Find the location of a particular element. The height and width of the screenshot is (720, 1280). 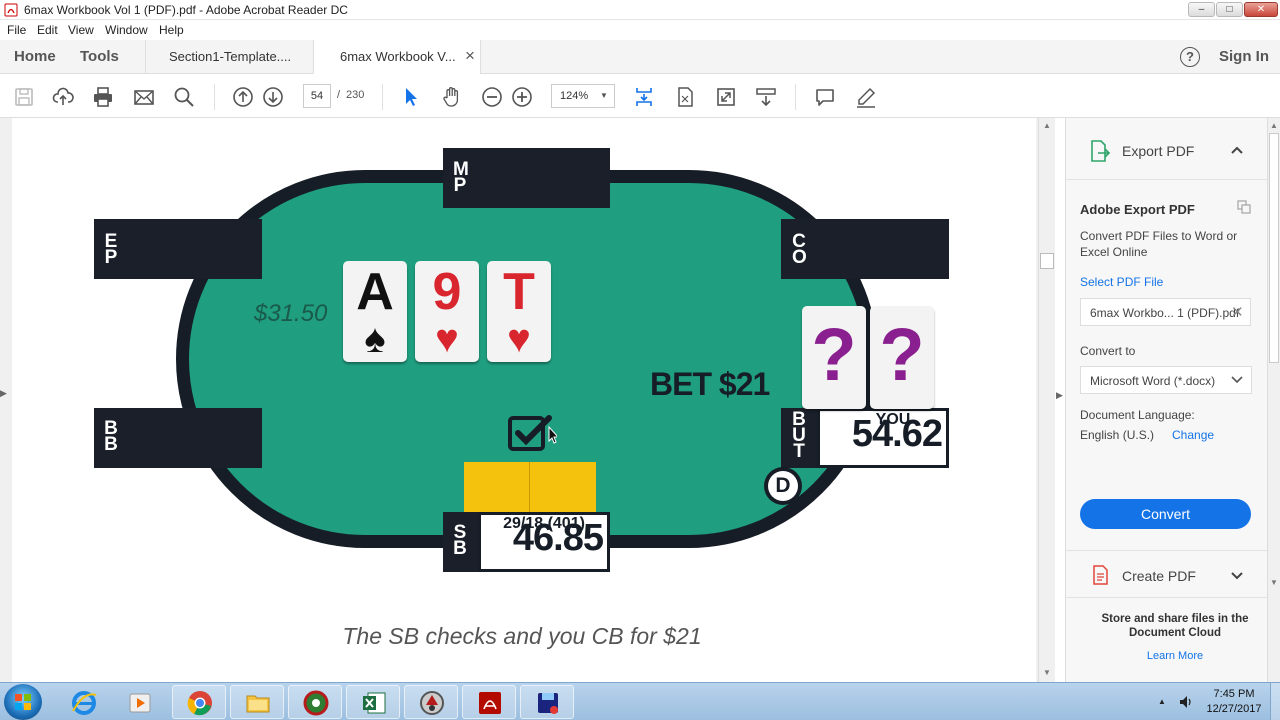

taskbar-media is located at coordinates (139, 702).